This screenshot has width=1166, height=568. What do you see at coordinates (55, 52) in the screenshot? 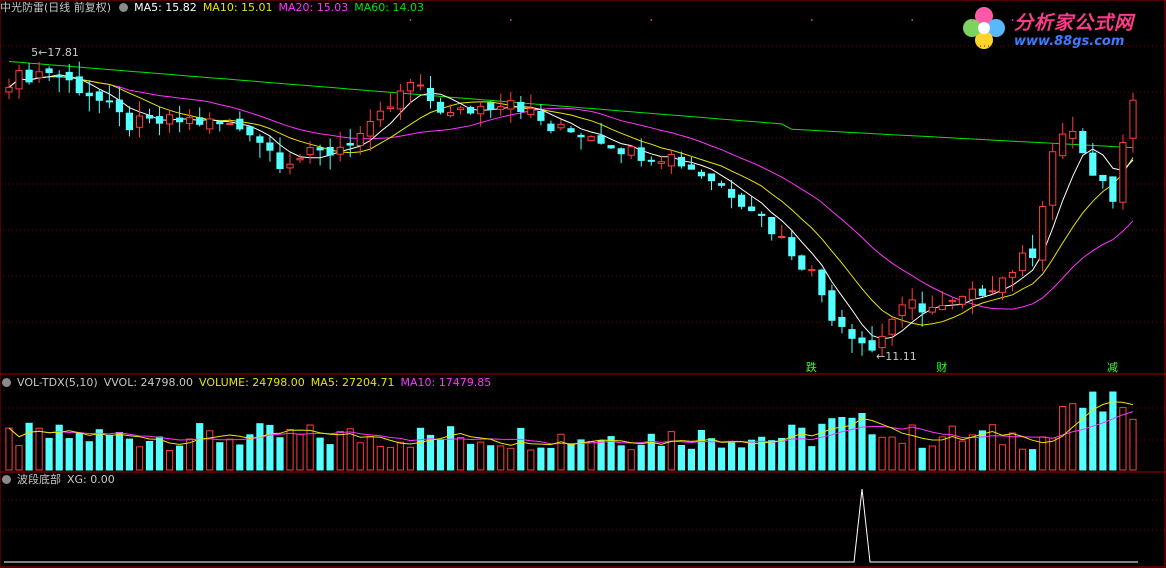
I see `high-price-marker: 5←17.81` at bounding box center [55, 52].